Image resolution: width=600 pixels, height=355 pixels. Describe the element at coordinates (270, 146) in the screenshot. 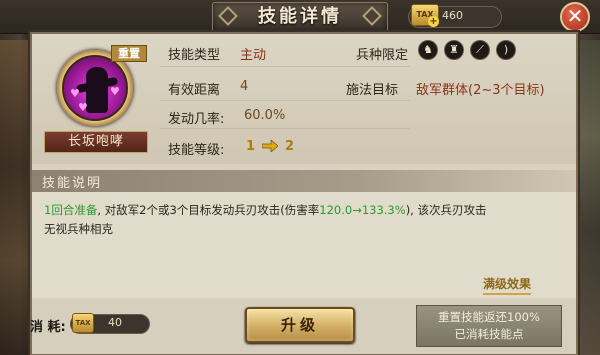

I see `arrow-right-icon` at that location.